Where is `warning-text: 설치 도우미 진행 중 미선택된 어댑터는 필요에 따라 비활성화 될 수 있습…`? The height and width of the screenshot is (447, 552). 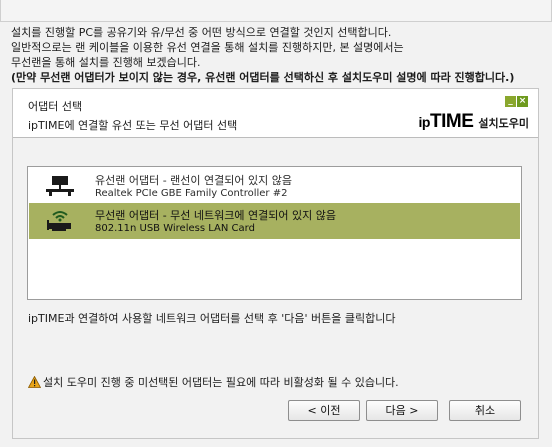 warning-text: 설치 도우미 진행 중 미선택된 어댑터는 필요에 따라 비활성화 될 수 있습… is located at coordinates (221, 382).